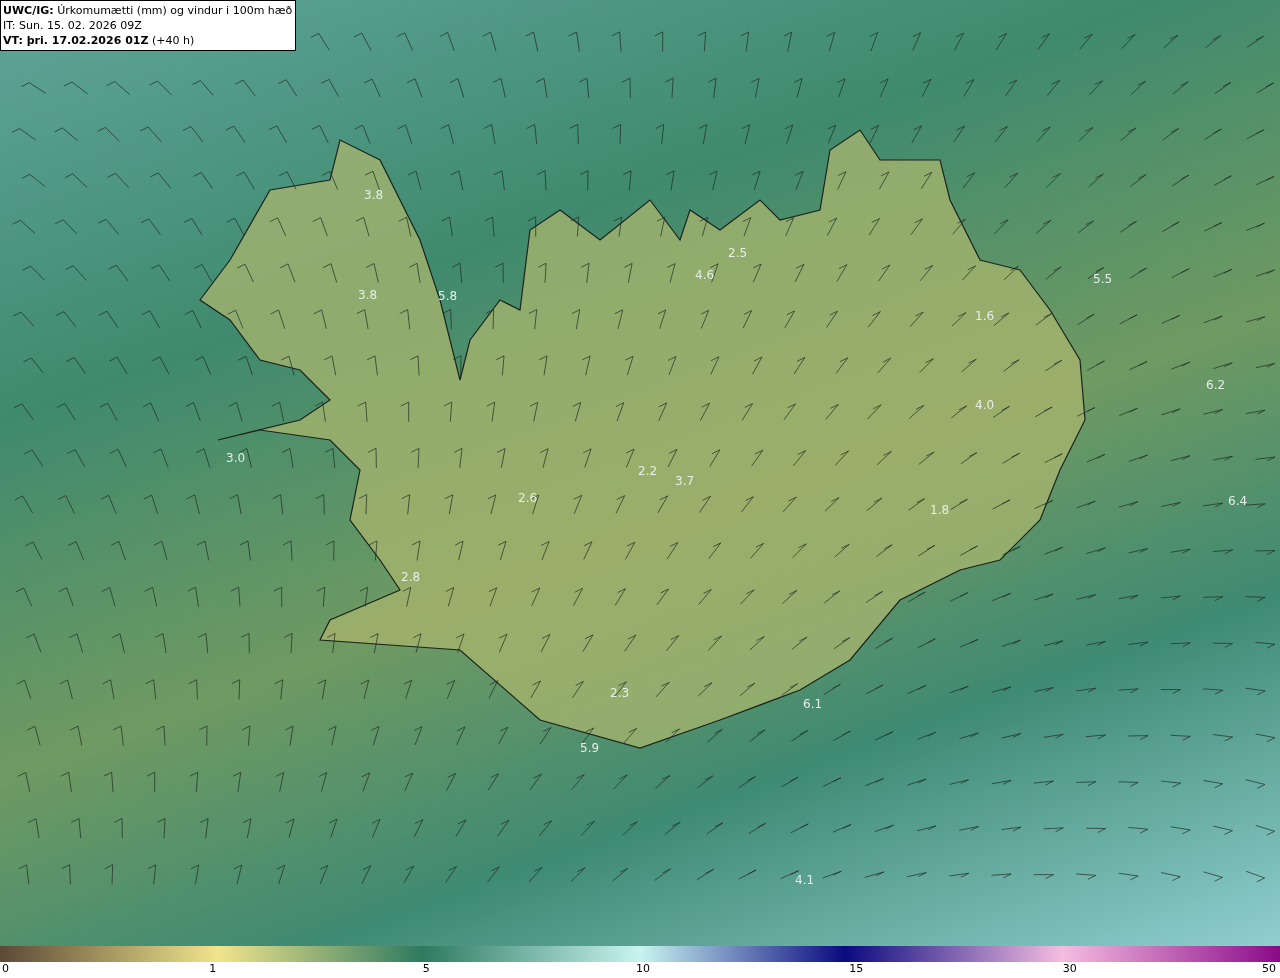  What do you see at coordinates (940, 510) in the screenshot?
I see `value-label: 1.8` at bounding box center [940, 510].